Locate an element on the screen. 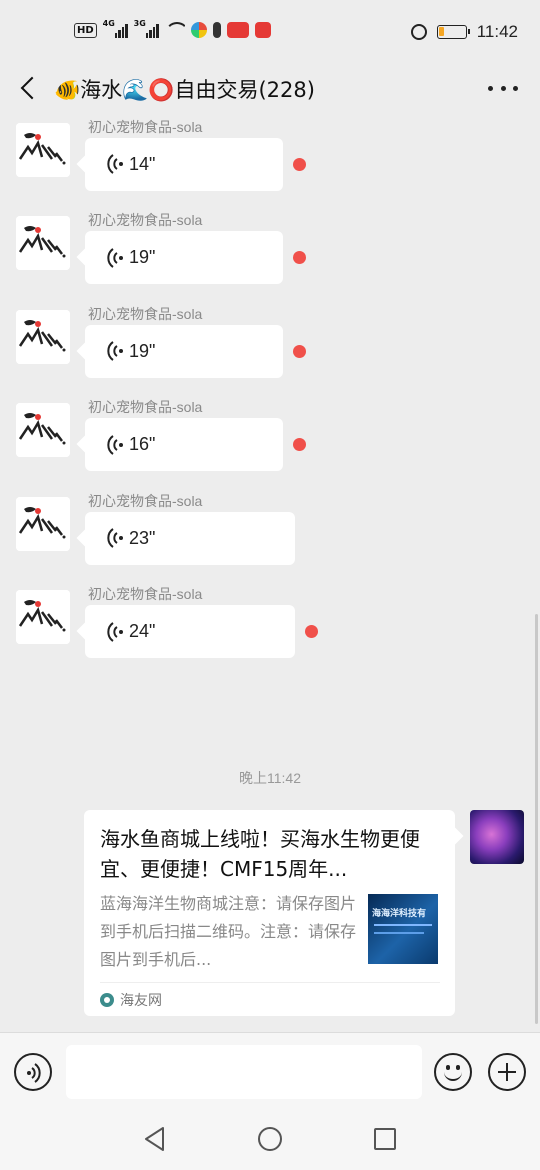  status-bar: HD 4G 3G 11:42 is located at coordinates (270, 31).